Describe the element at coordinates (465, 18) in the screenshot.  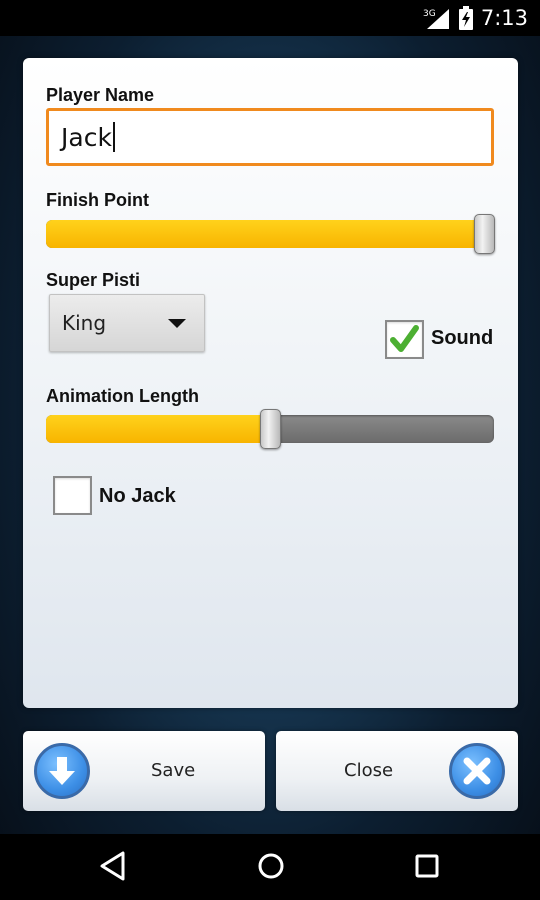
I see `battery-charging-icon` at that location.